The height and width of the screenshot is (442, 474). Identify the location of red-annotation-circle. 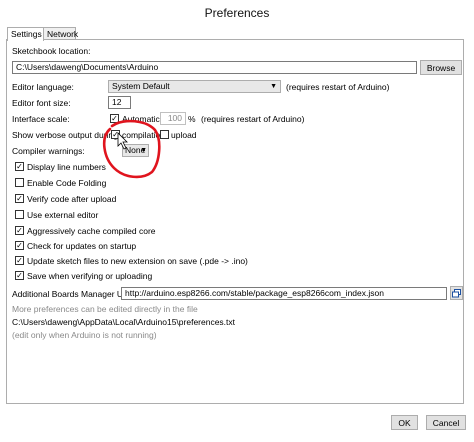
(131, 149).